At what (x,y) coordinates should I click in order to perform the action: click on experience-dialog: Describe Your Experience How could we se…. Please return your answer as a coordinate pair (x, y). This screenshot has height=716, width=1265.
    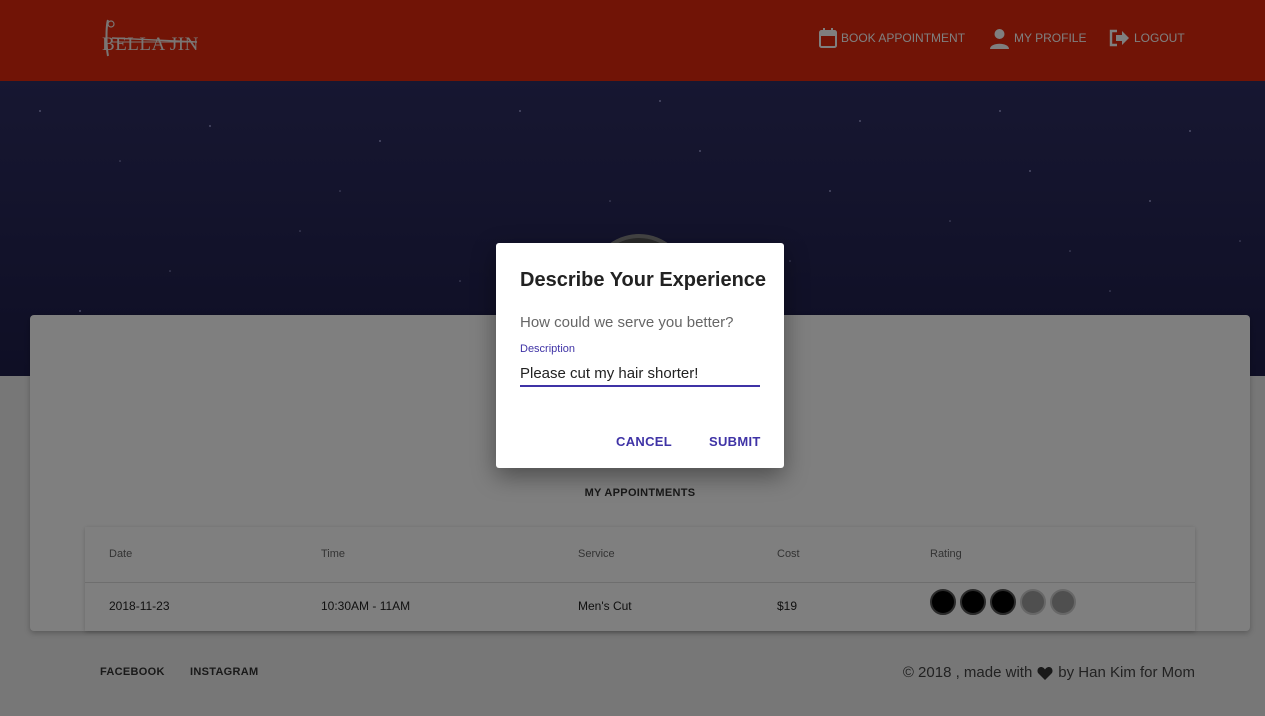
    Looking at the image, I should click on (640, 355).